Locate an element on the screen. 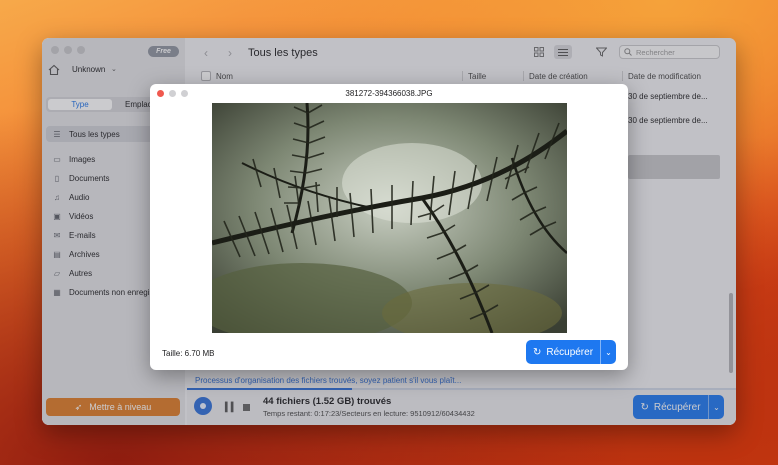 The height and width of the screenshot is (465, 778). recover-label: Récupérer is located at coordinates (570, 352).